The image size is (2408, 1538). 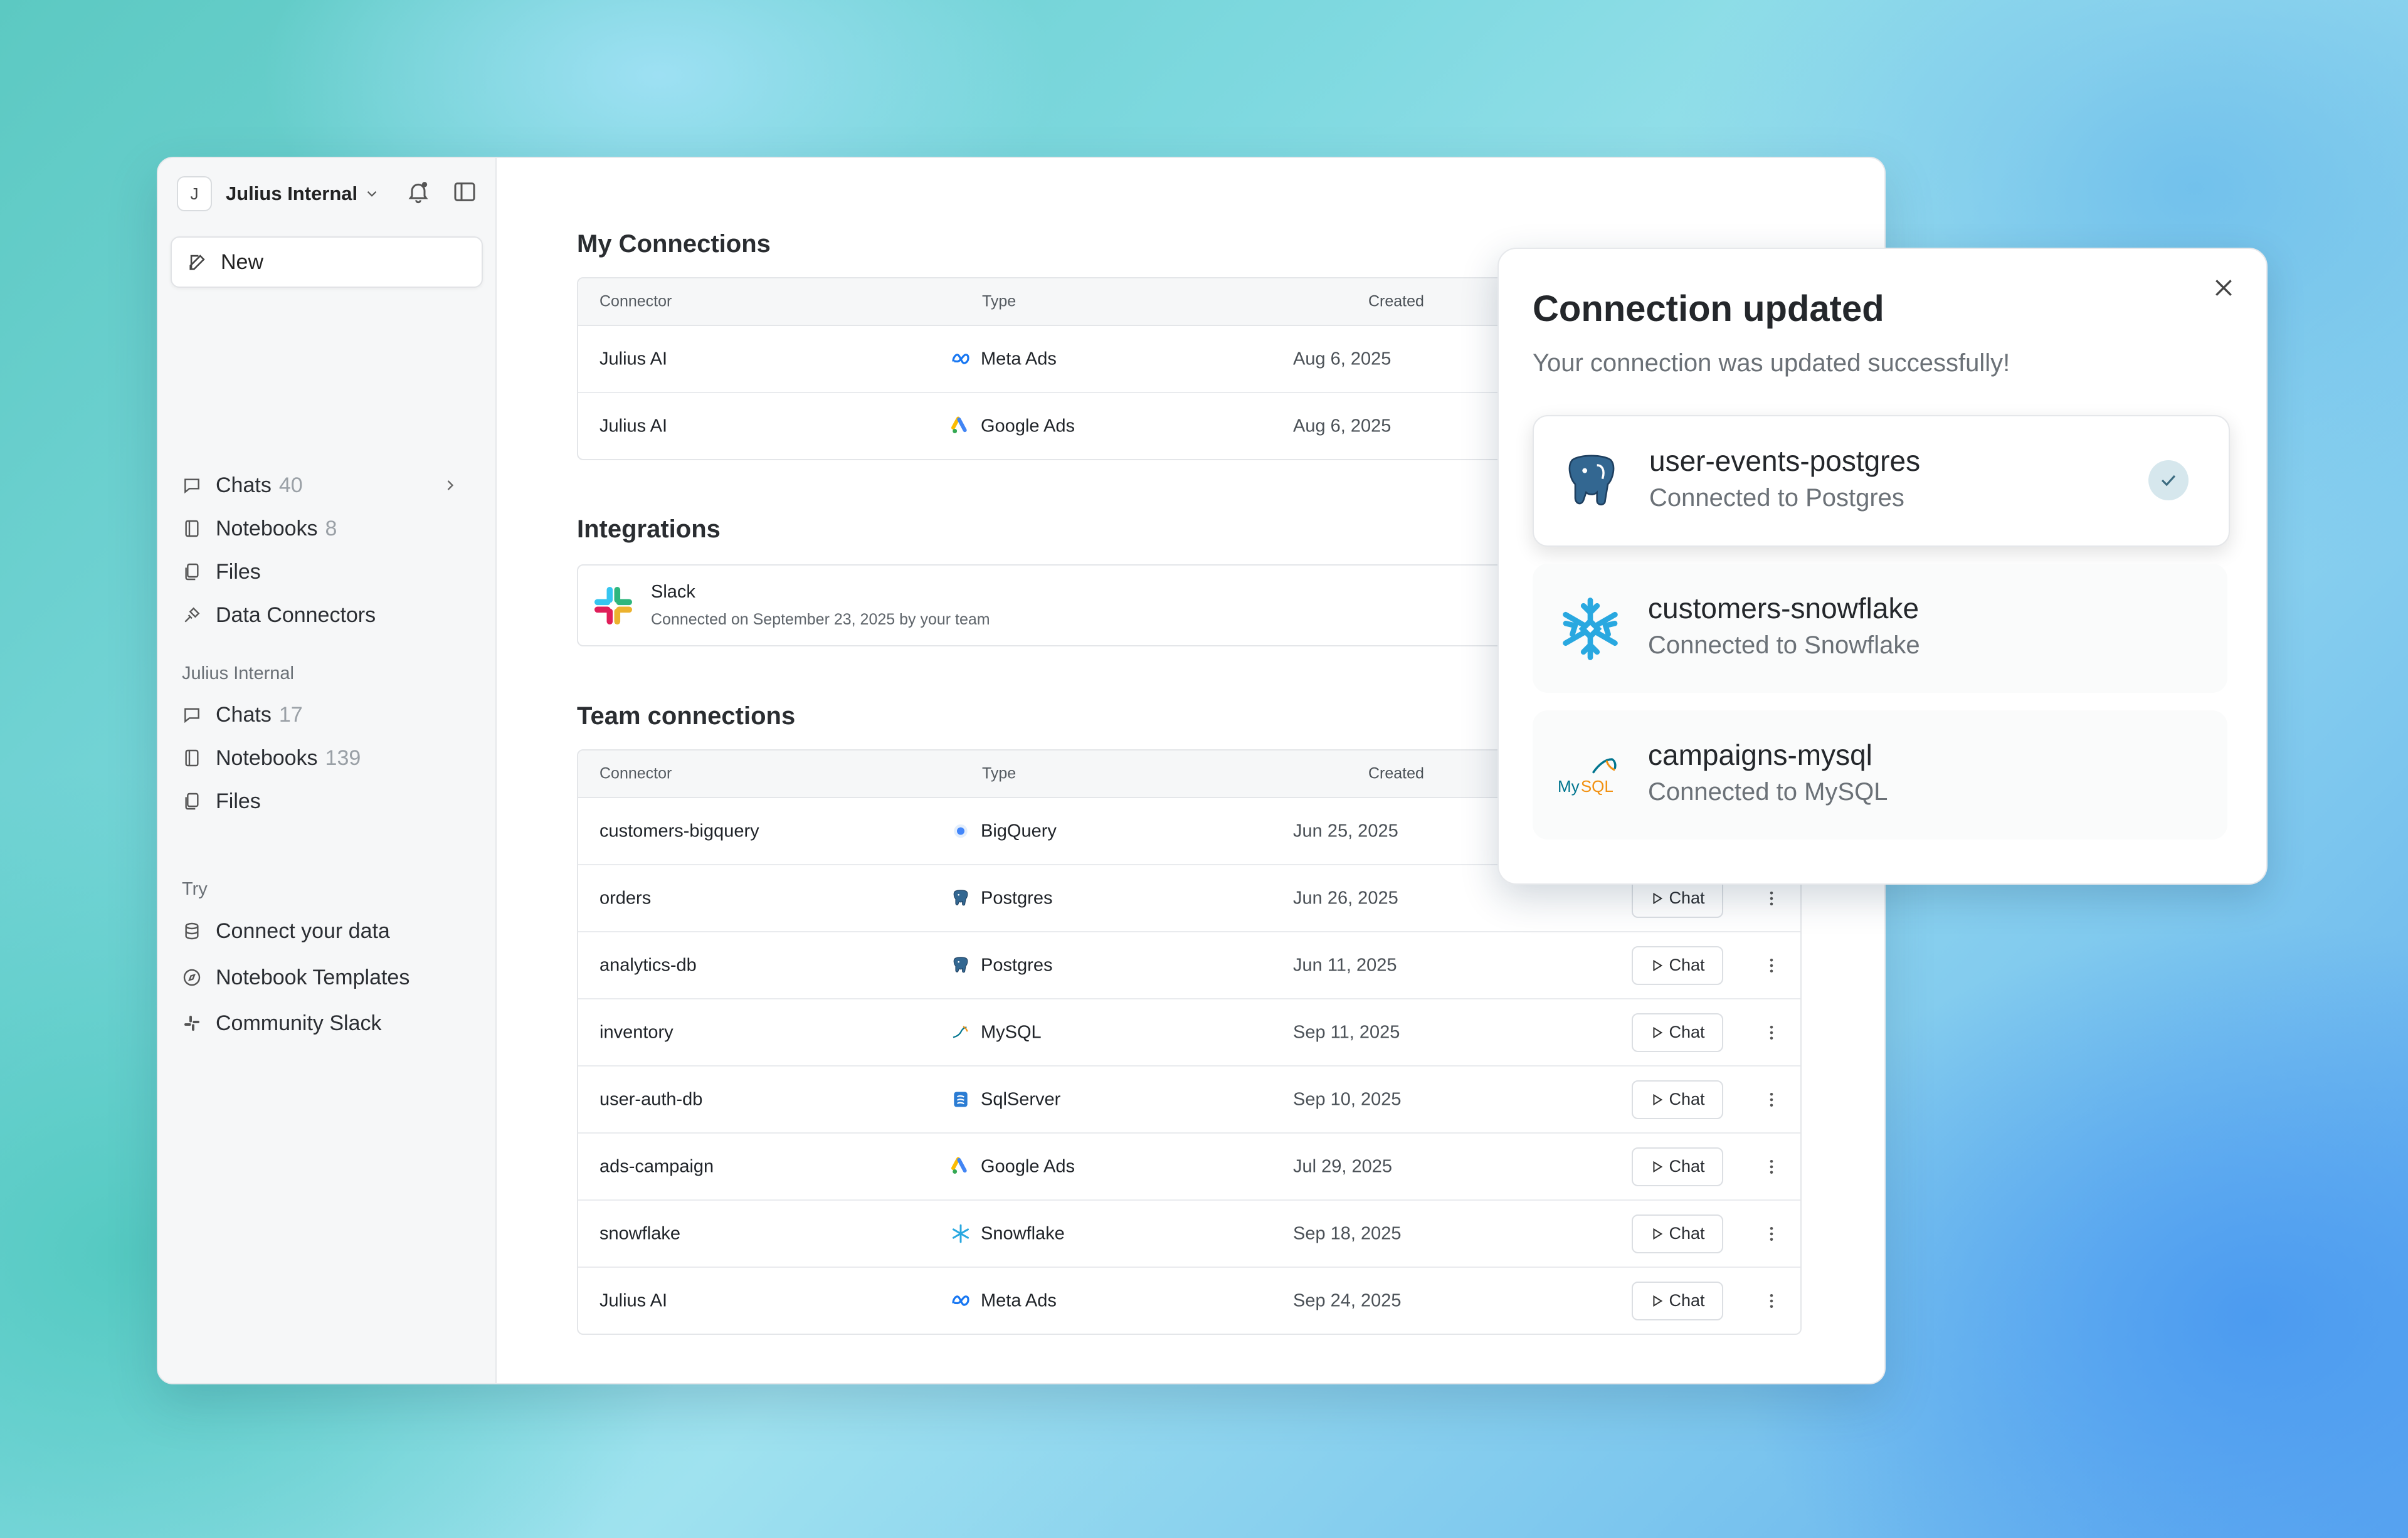 What do you see at coordinates (267, 528) in the screenshot?
I see `sidebar-item-label: Notebooks` at bounding box center [267, 528].